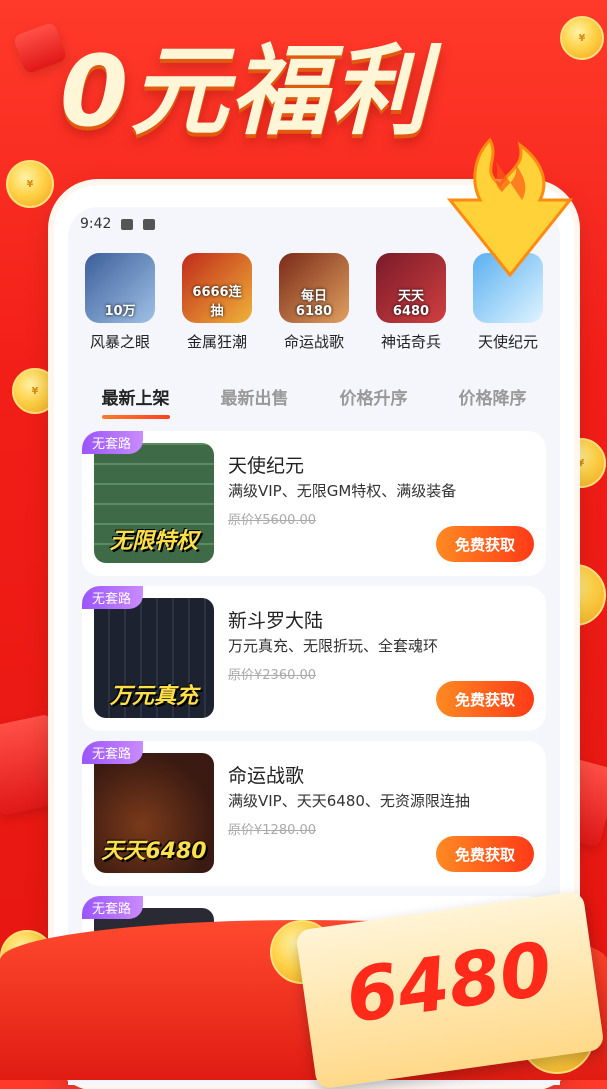 The width and height of the screenshot is (607, 1089). I want to click on game-name: 天使纪元, so click(507, 342).